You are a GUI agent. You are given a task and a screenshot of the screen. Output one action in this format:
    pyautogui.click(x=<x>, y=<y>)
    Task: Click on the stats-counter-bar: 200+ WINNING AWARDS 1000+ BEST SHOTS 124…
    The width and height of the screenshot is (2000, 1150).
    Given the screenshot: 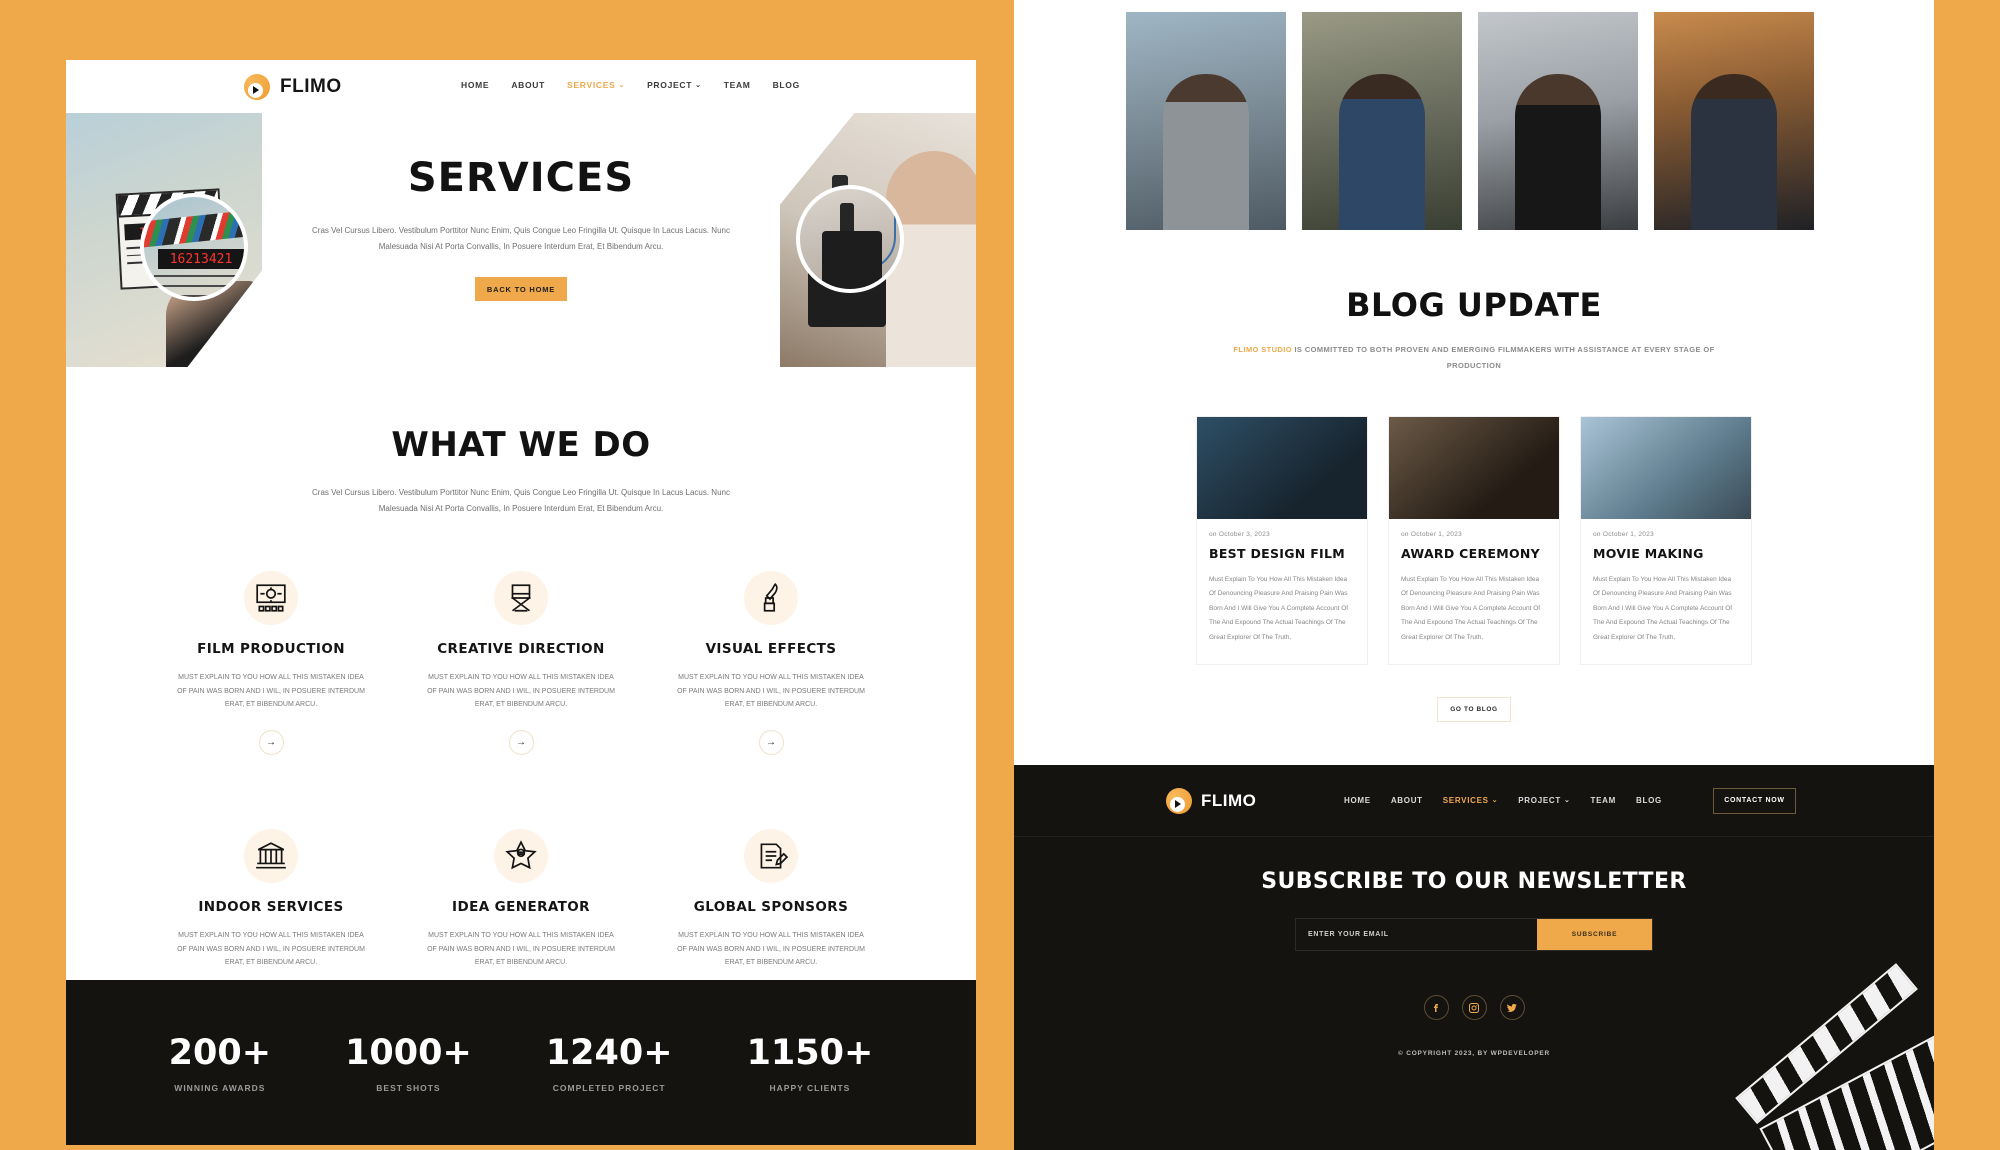 What is the action you would take?
    pyautogui.click(x=521, y=1062)
    